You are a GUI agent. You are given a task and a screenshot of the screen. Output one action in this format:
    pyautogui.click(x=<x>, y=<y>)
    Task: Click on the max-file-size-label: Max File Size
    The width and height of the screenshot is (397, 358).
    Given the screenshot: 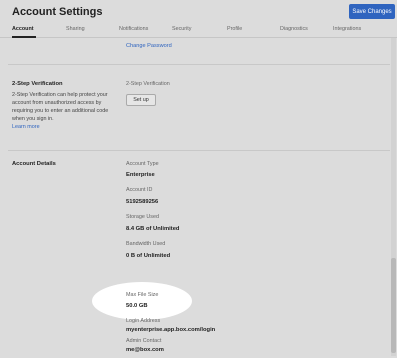 What is the action you would take?
    pyautogui.click(x=142, y=295)
    